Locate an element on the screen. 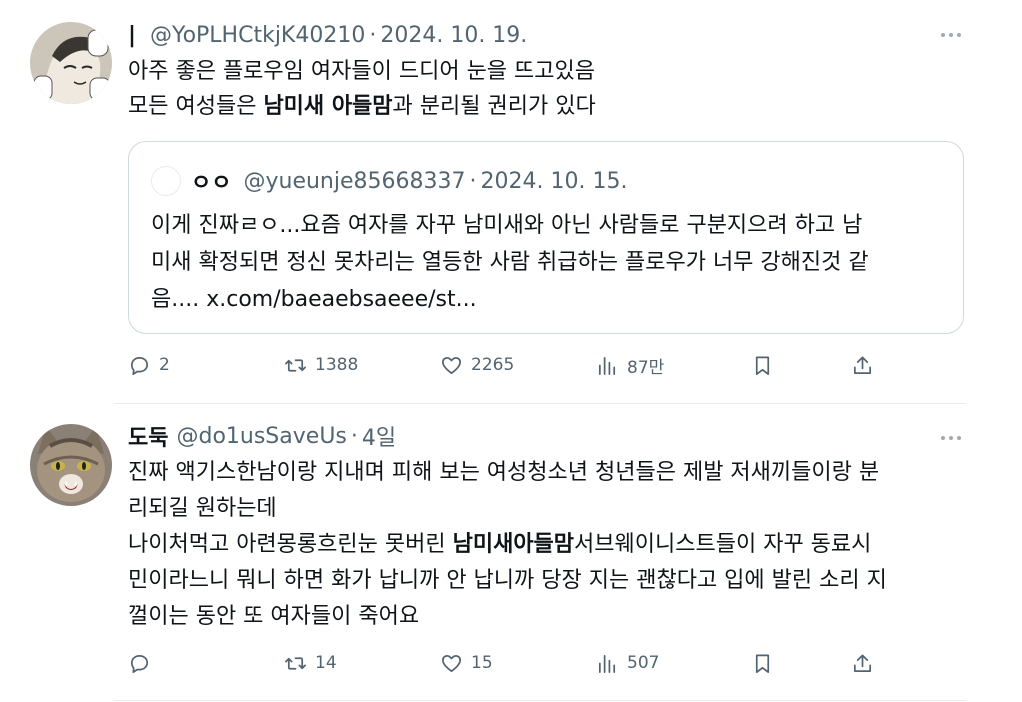 This screenshot has height=702, width=1022. text-span: 서브웨이니스트들이 자꾸 동료시 is located at coordinates (723, 544).